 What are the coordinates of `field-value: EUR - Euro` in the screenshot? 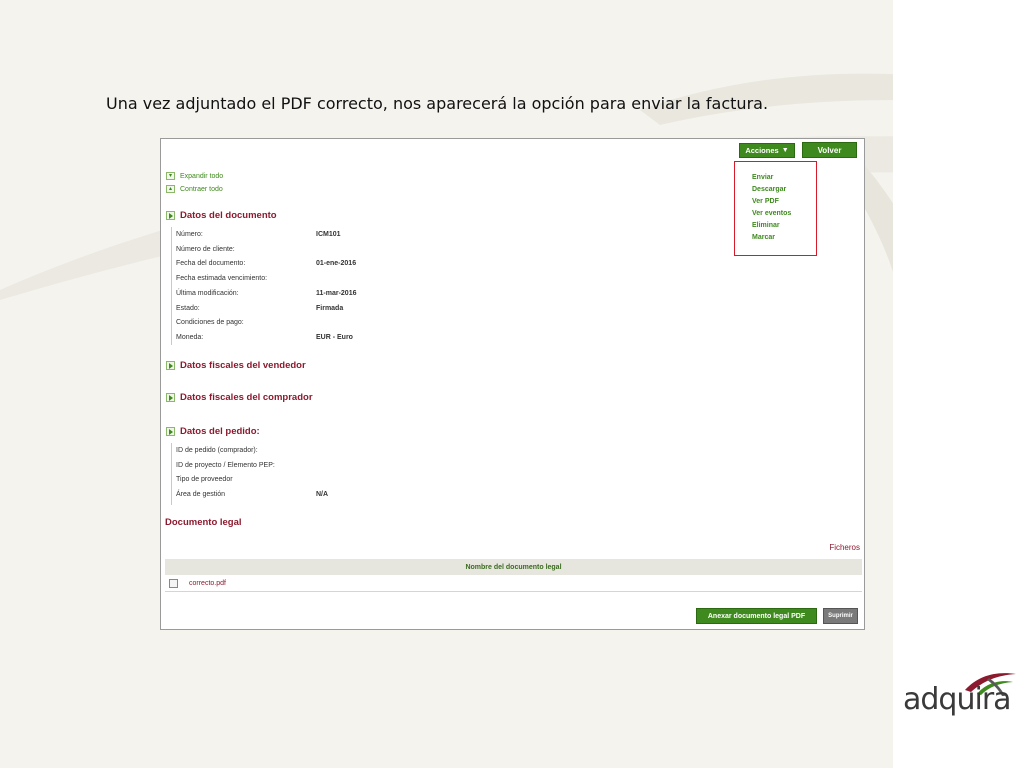 It's located at (334, 337).